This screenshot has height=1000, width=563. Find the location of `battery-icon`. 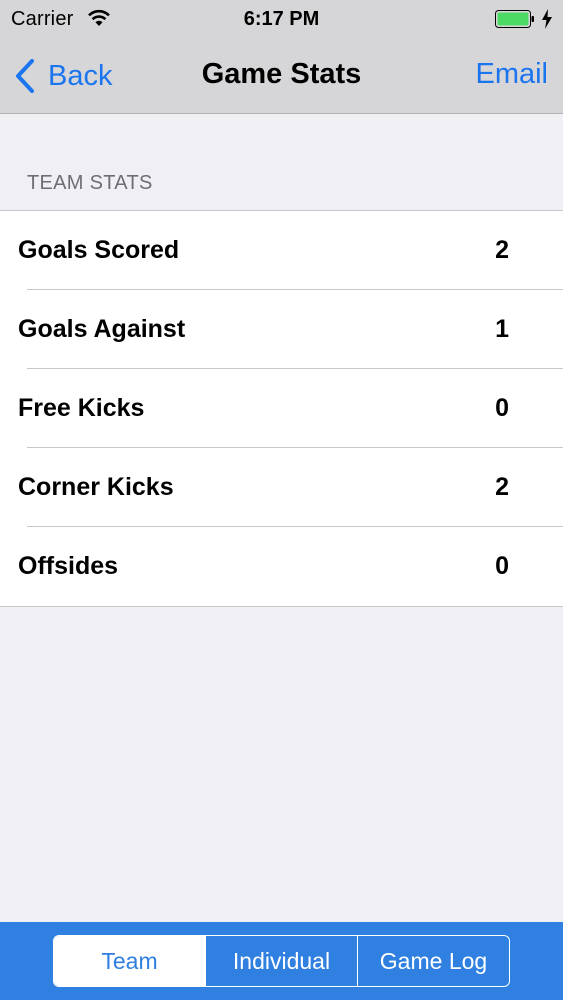

battery-icon is located at coordinates (514, 19).